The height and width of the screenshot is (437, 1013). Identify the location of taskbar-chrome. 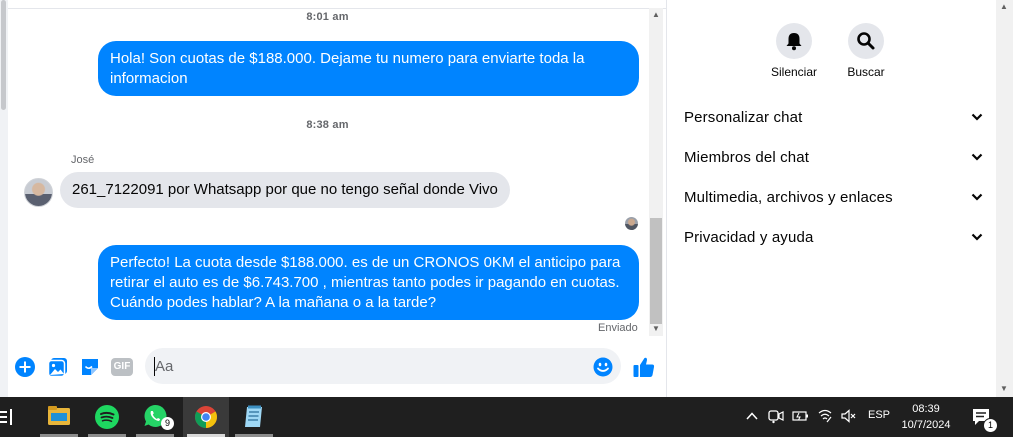
(206, 417).